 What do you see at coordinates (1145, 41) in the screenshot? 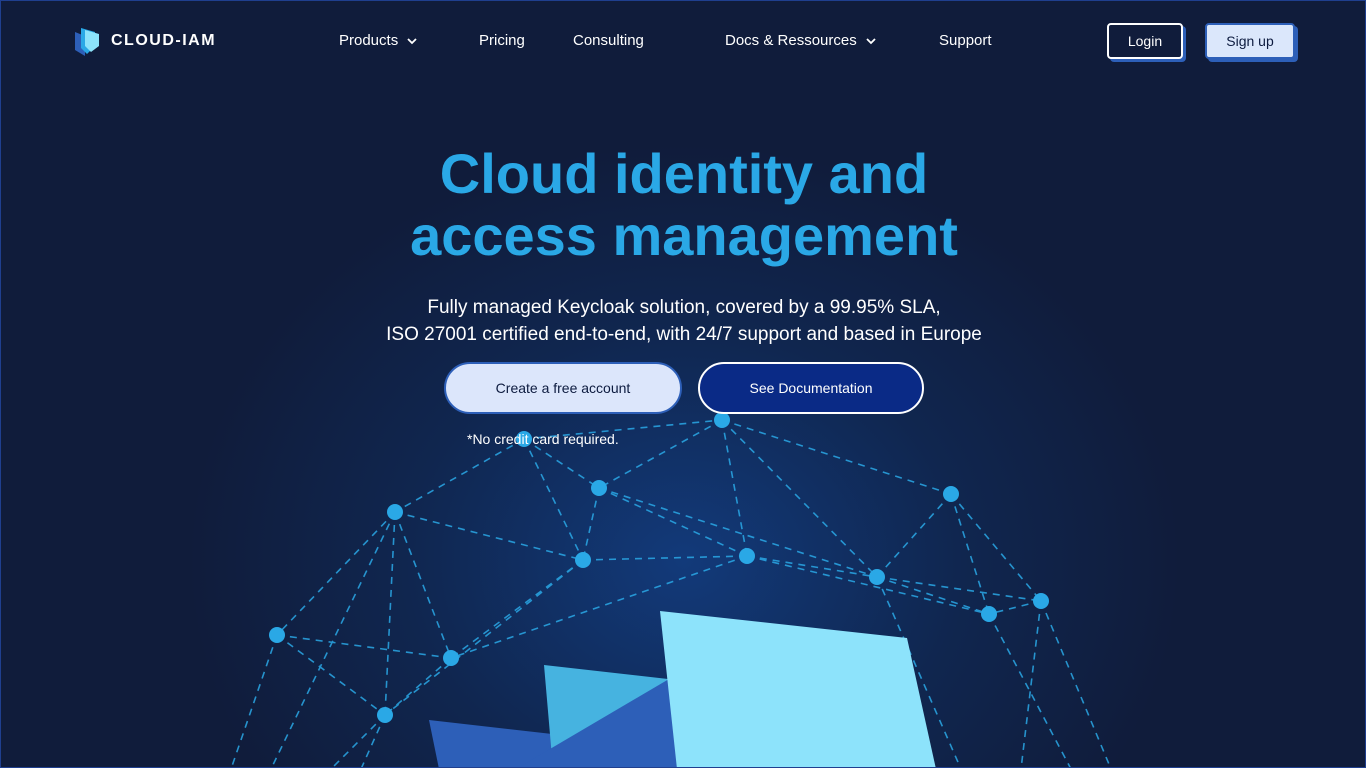
I see `login-button: Login` at bounding box center [1145, 41].